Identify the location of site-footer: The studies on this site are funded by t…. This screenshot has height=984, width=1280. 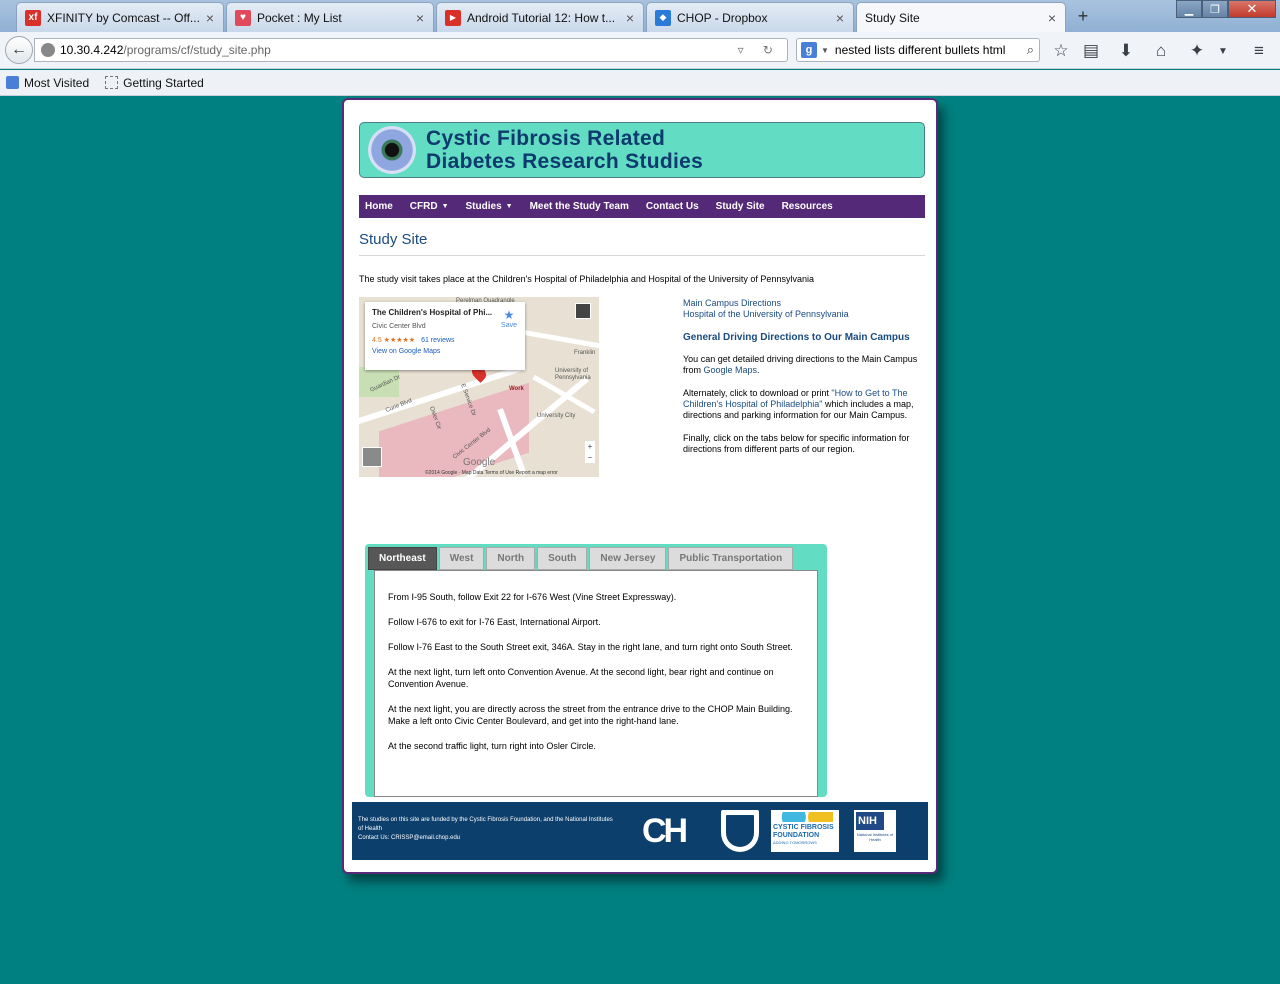
(640, 831).